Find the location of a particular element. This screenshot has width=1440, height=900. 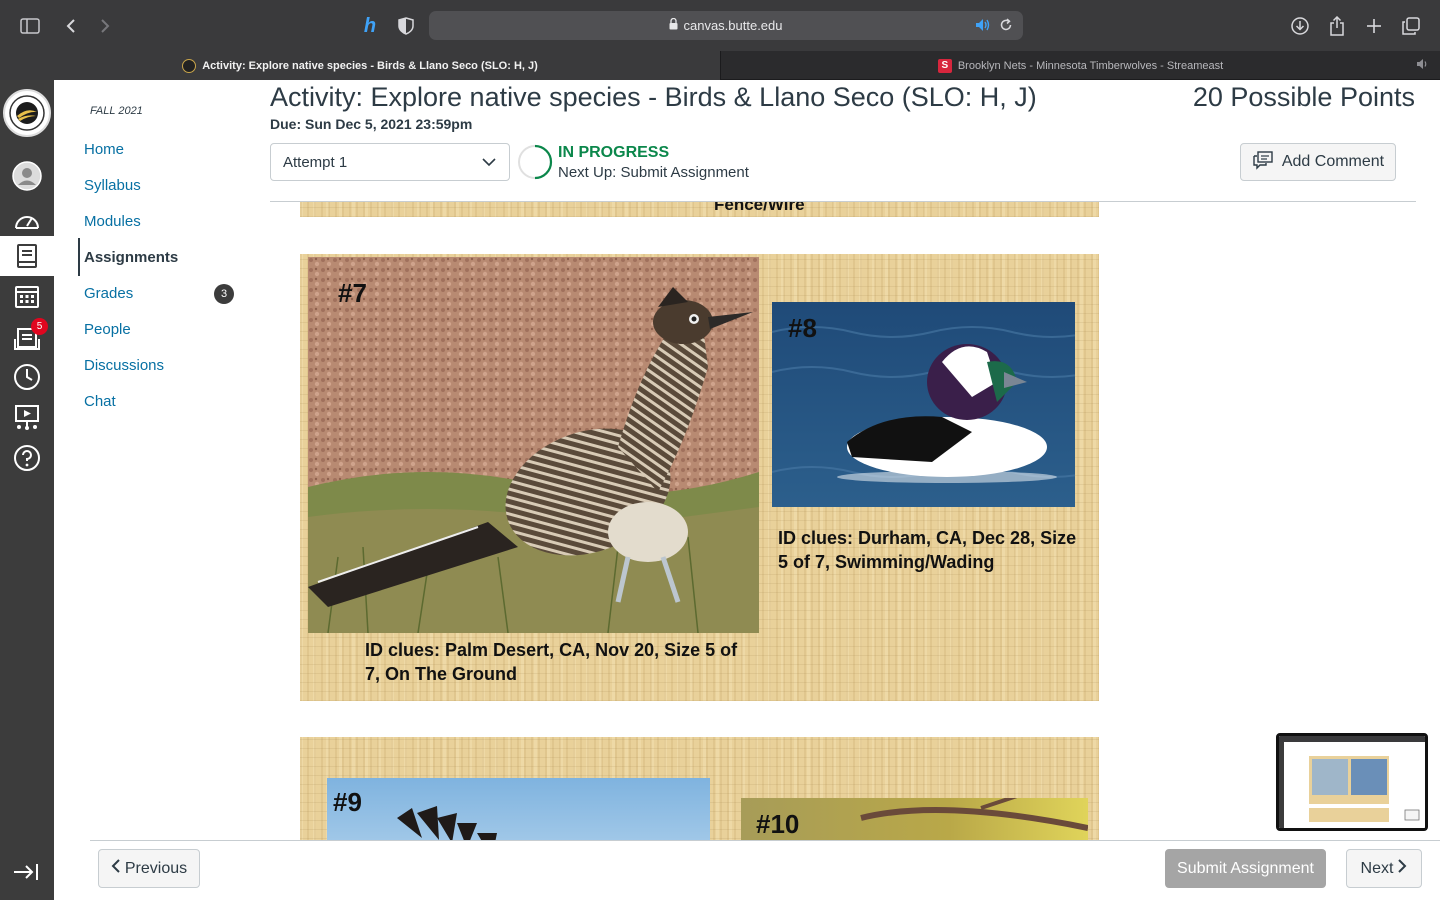

reload-icon is located at coordinates (1006, 26).